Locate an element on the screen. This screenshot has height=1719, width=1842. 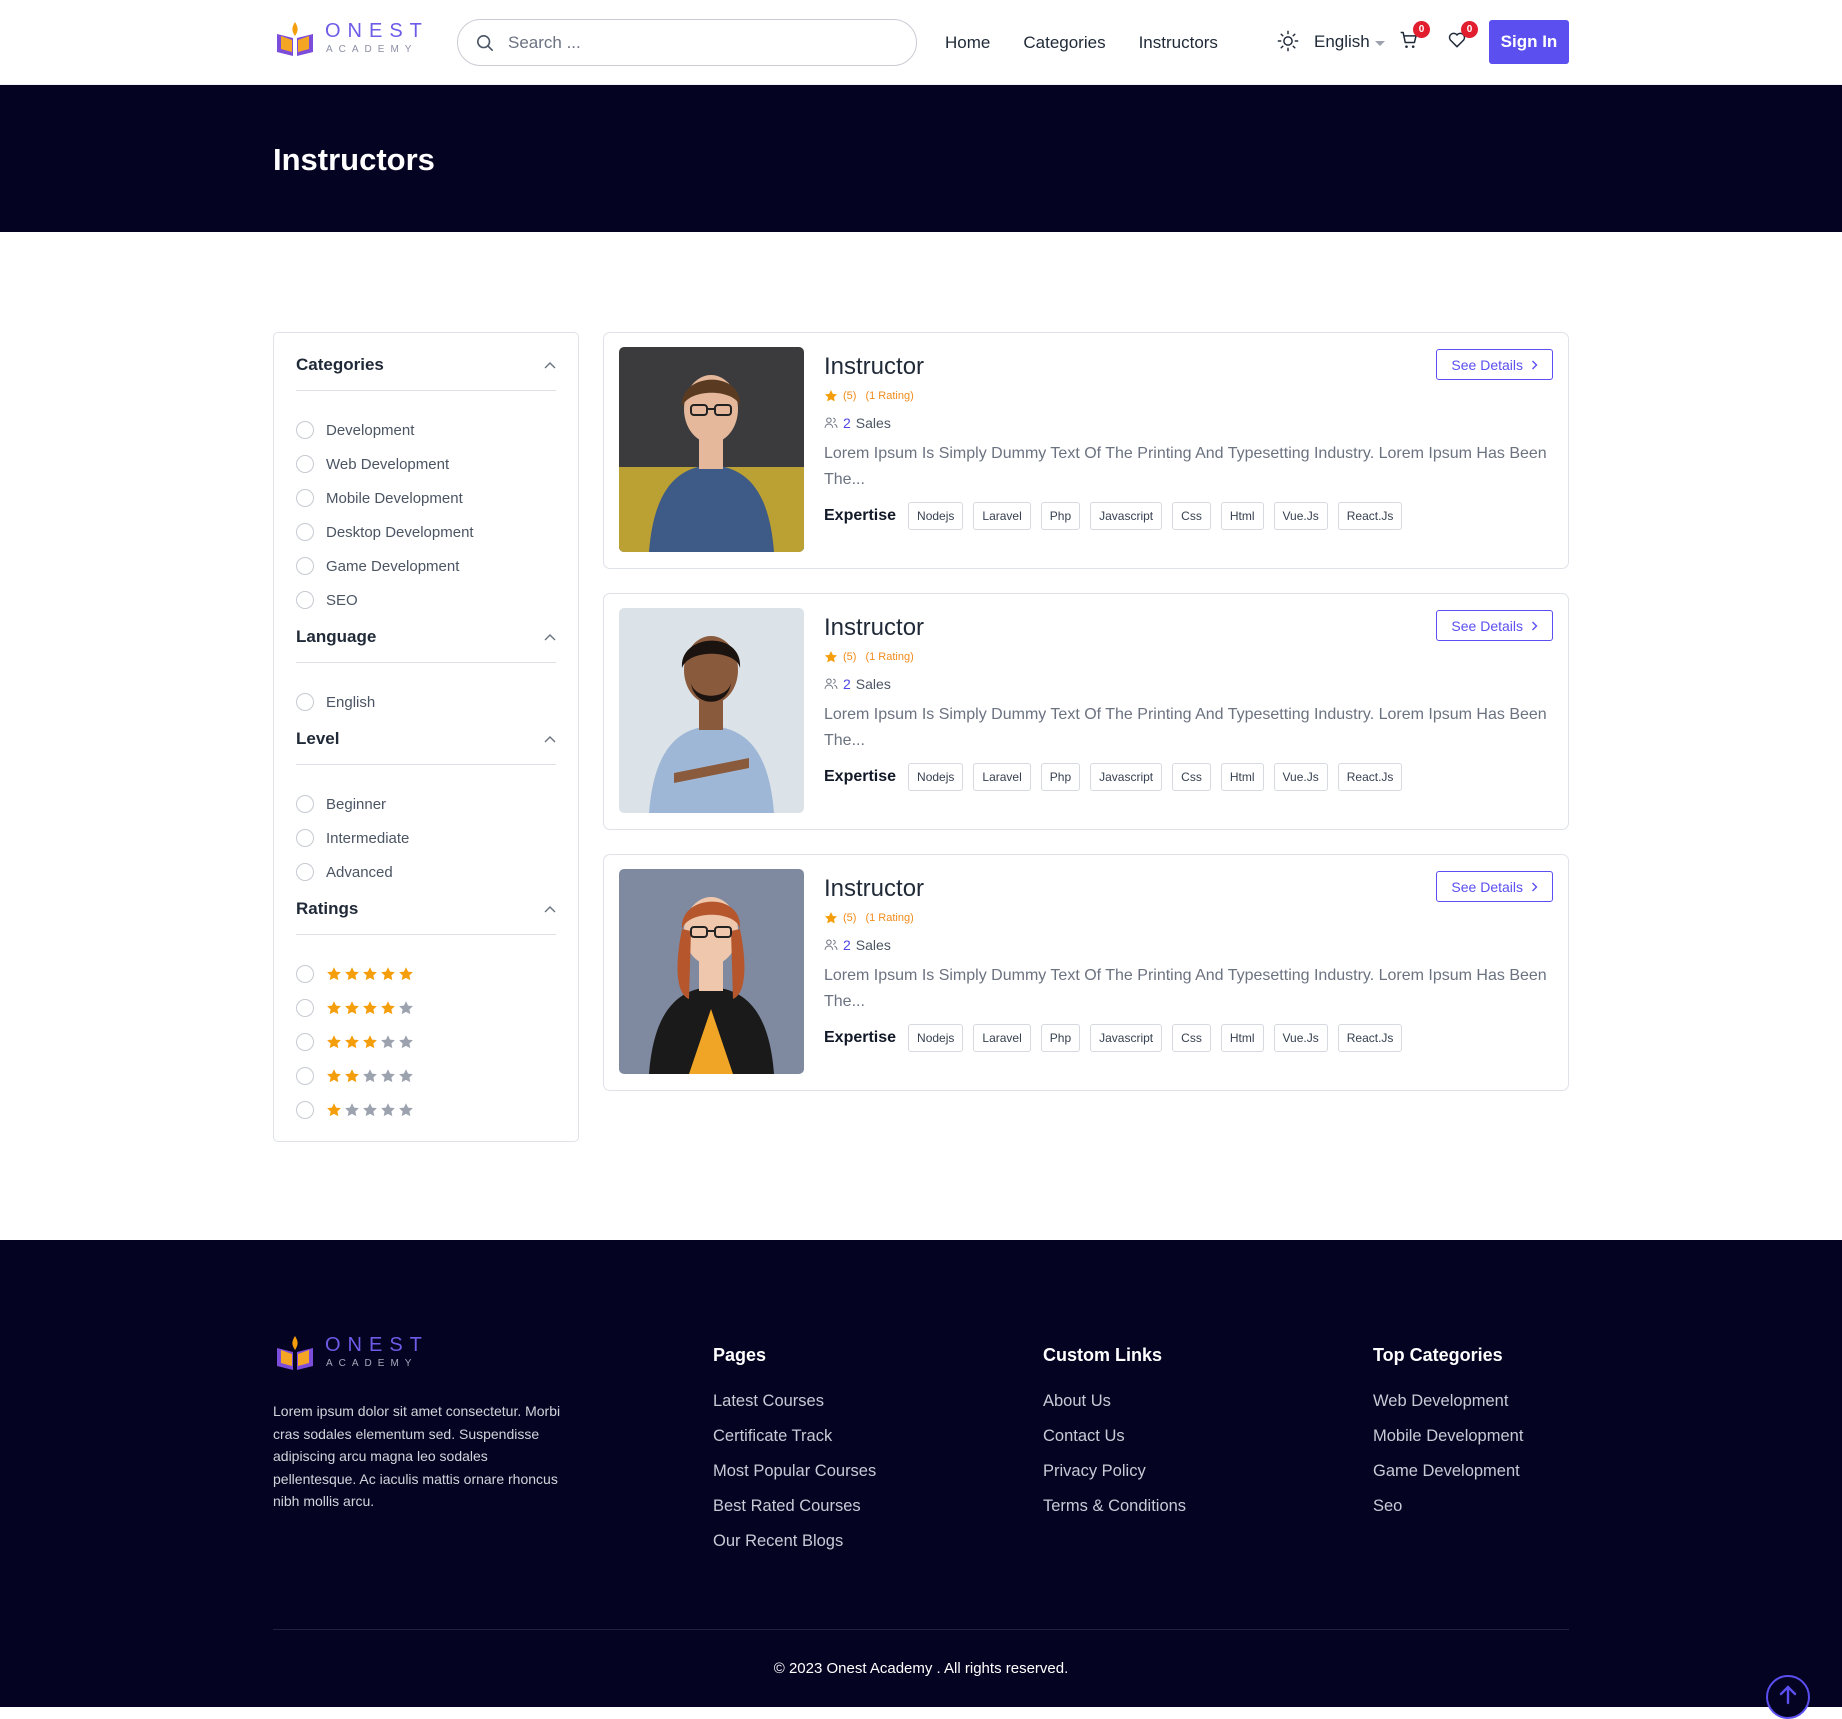
filter-header: Categories is located at coordinates (426, 373).